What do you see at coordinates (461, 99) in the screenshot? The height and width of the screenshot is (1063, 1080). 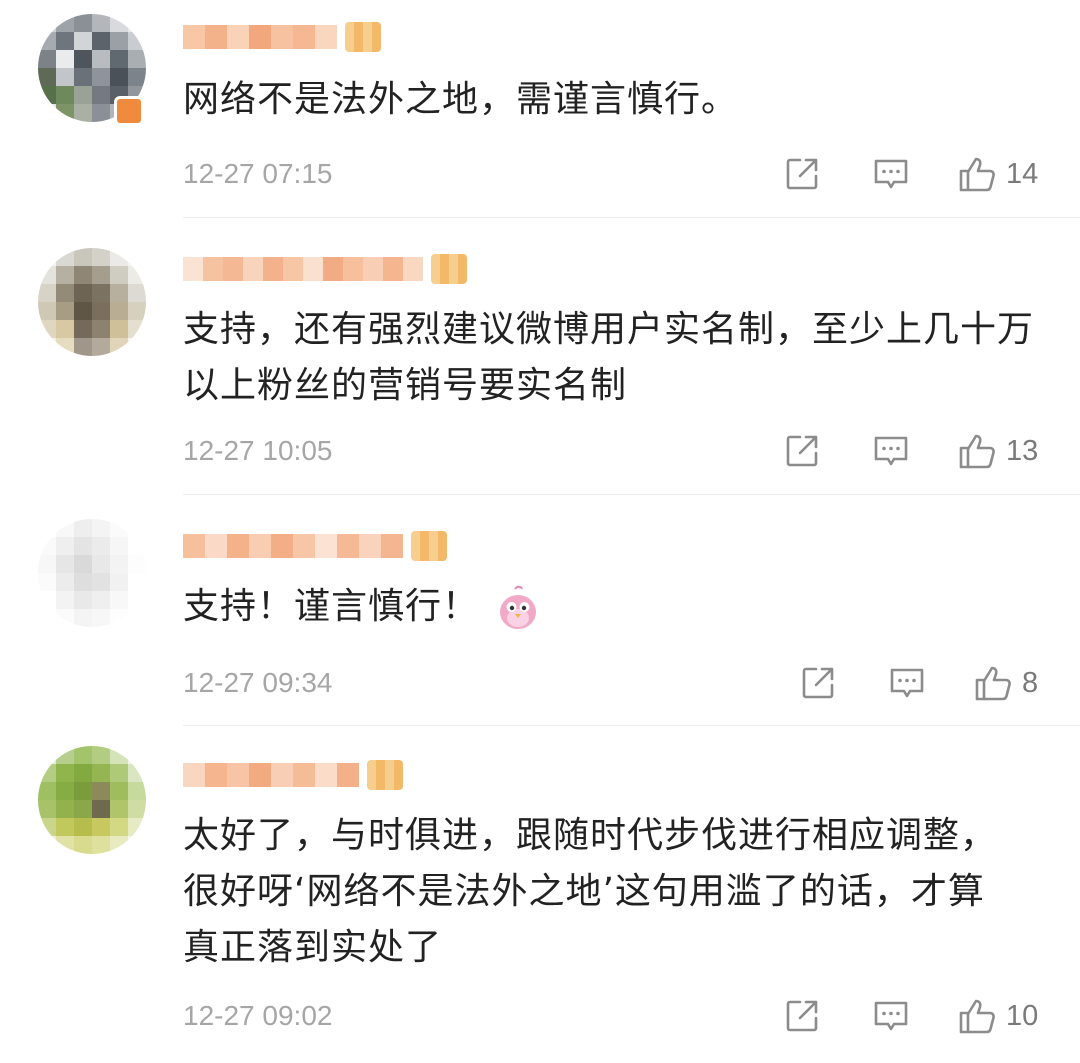 I see `comment-text: 网络不是法外之地，需谨言慎行。` at bounding box center [461, 99].